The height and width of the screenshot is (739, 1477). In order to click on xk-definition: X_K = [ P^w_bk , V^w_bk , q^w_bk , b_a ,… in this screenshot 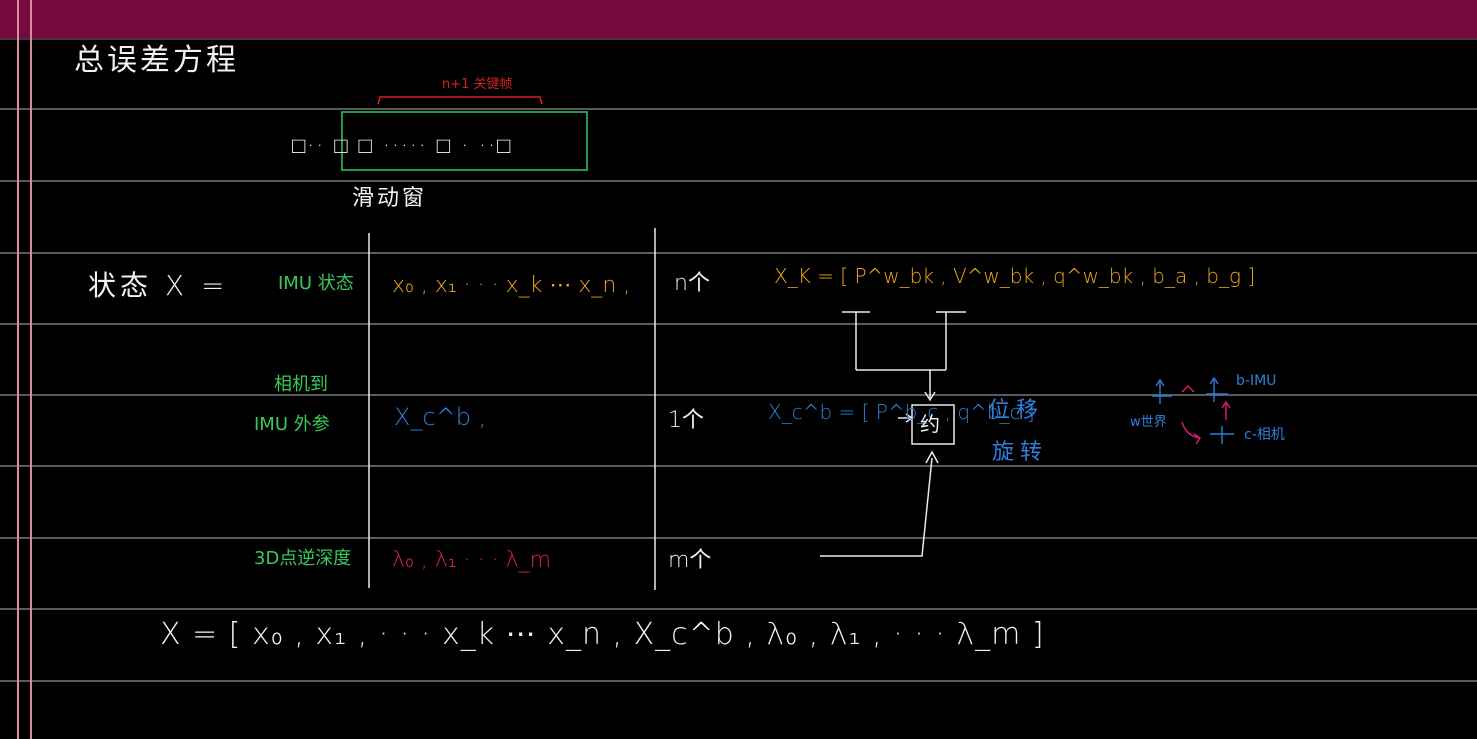, I will do `click(1015, 276)`.